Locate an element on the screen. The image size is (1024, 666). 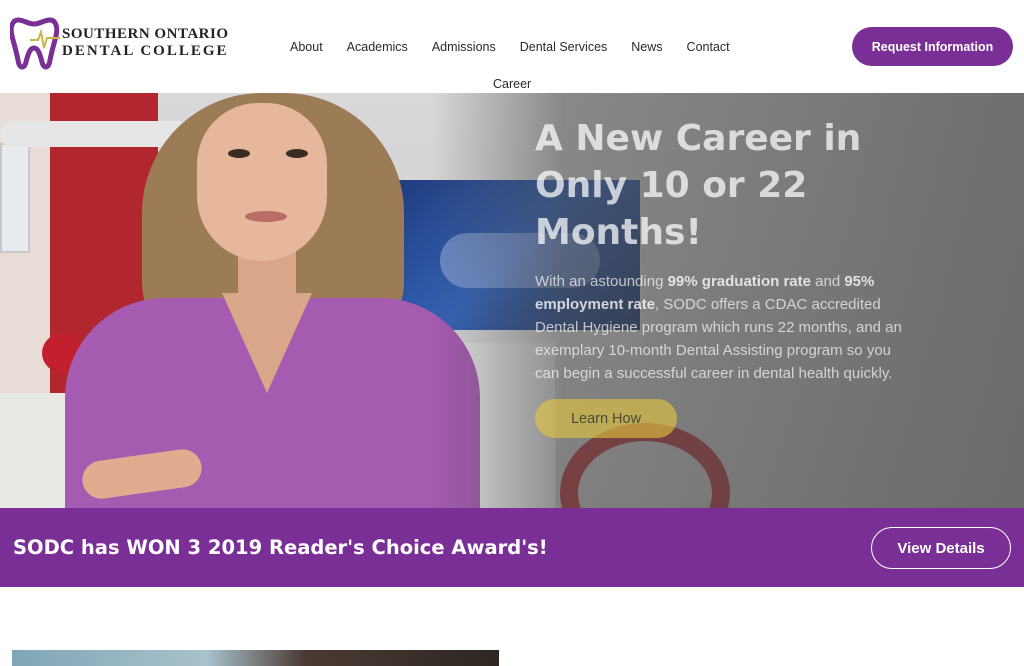
nav-dental-services: Dental Services is located at coordinates (564, 47).